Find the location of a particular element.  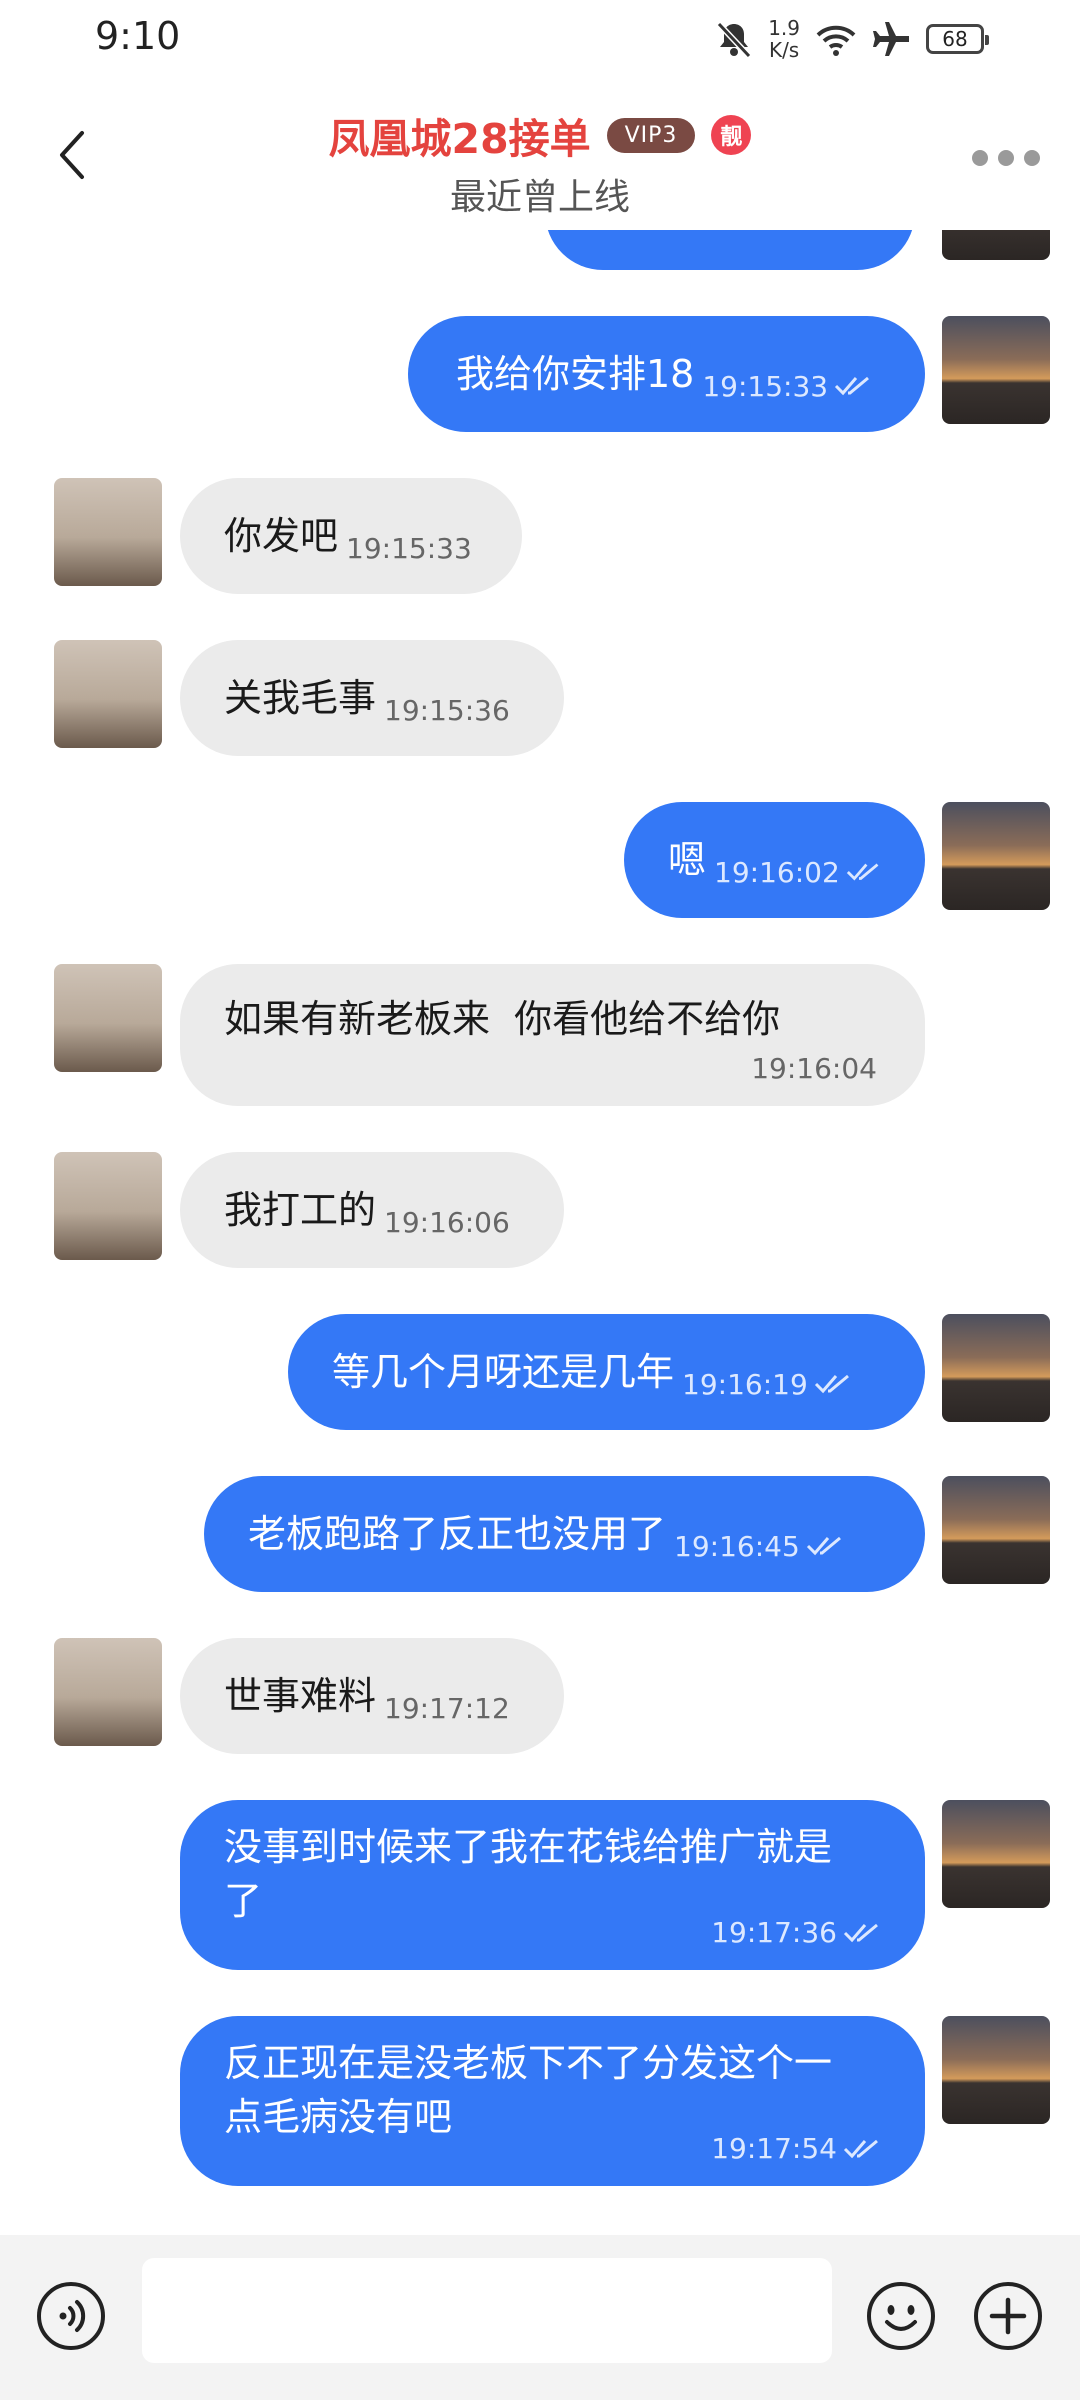

message-bubble: 关我毛事 19:15:36 is located at coordinates (372, 698).